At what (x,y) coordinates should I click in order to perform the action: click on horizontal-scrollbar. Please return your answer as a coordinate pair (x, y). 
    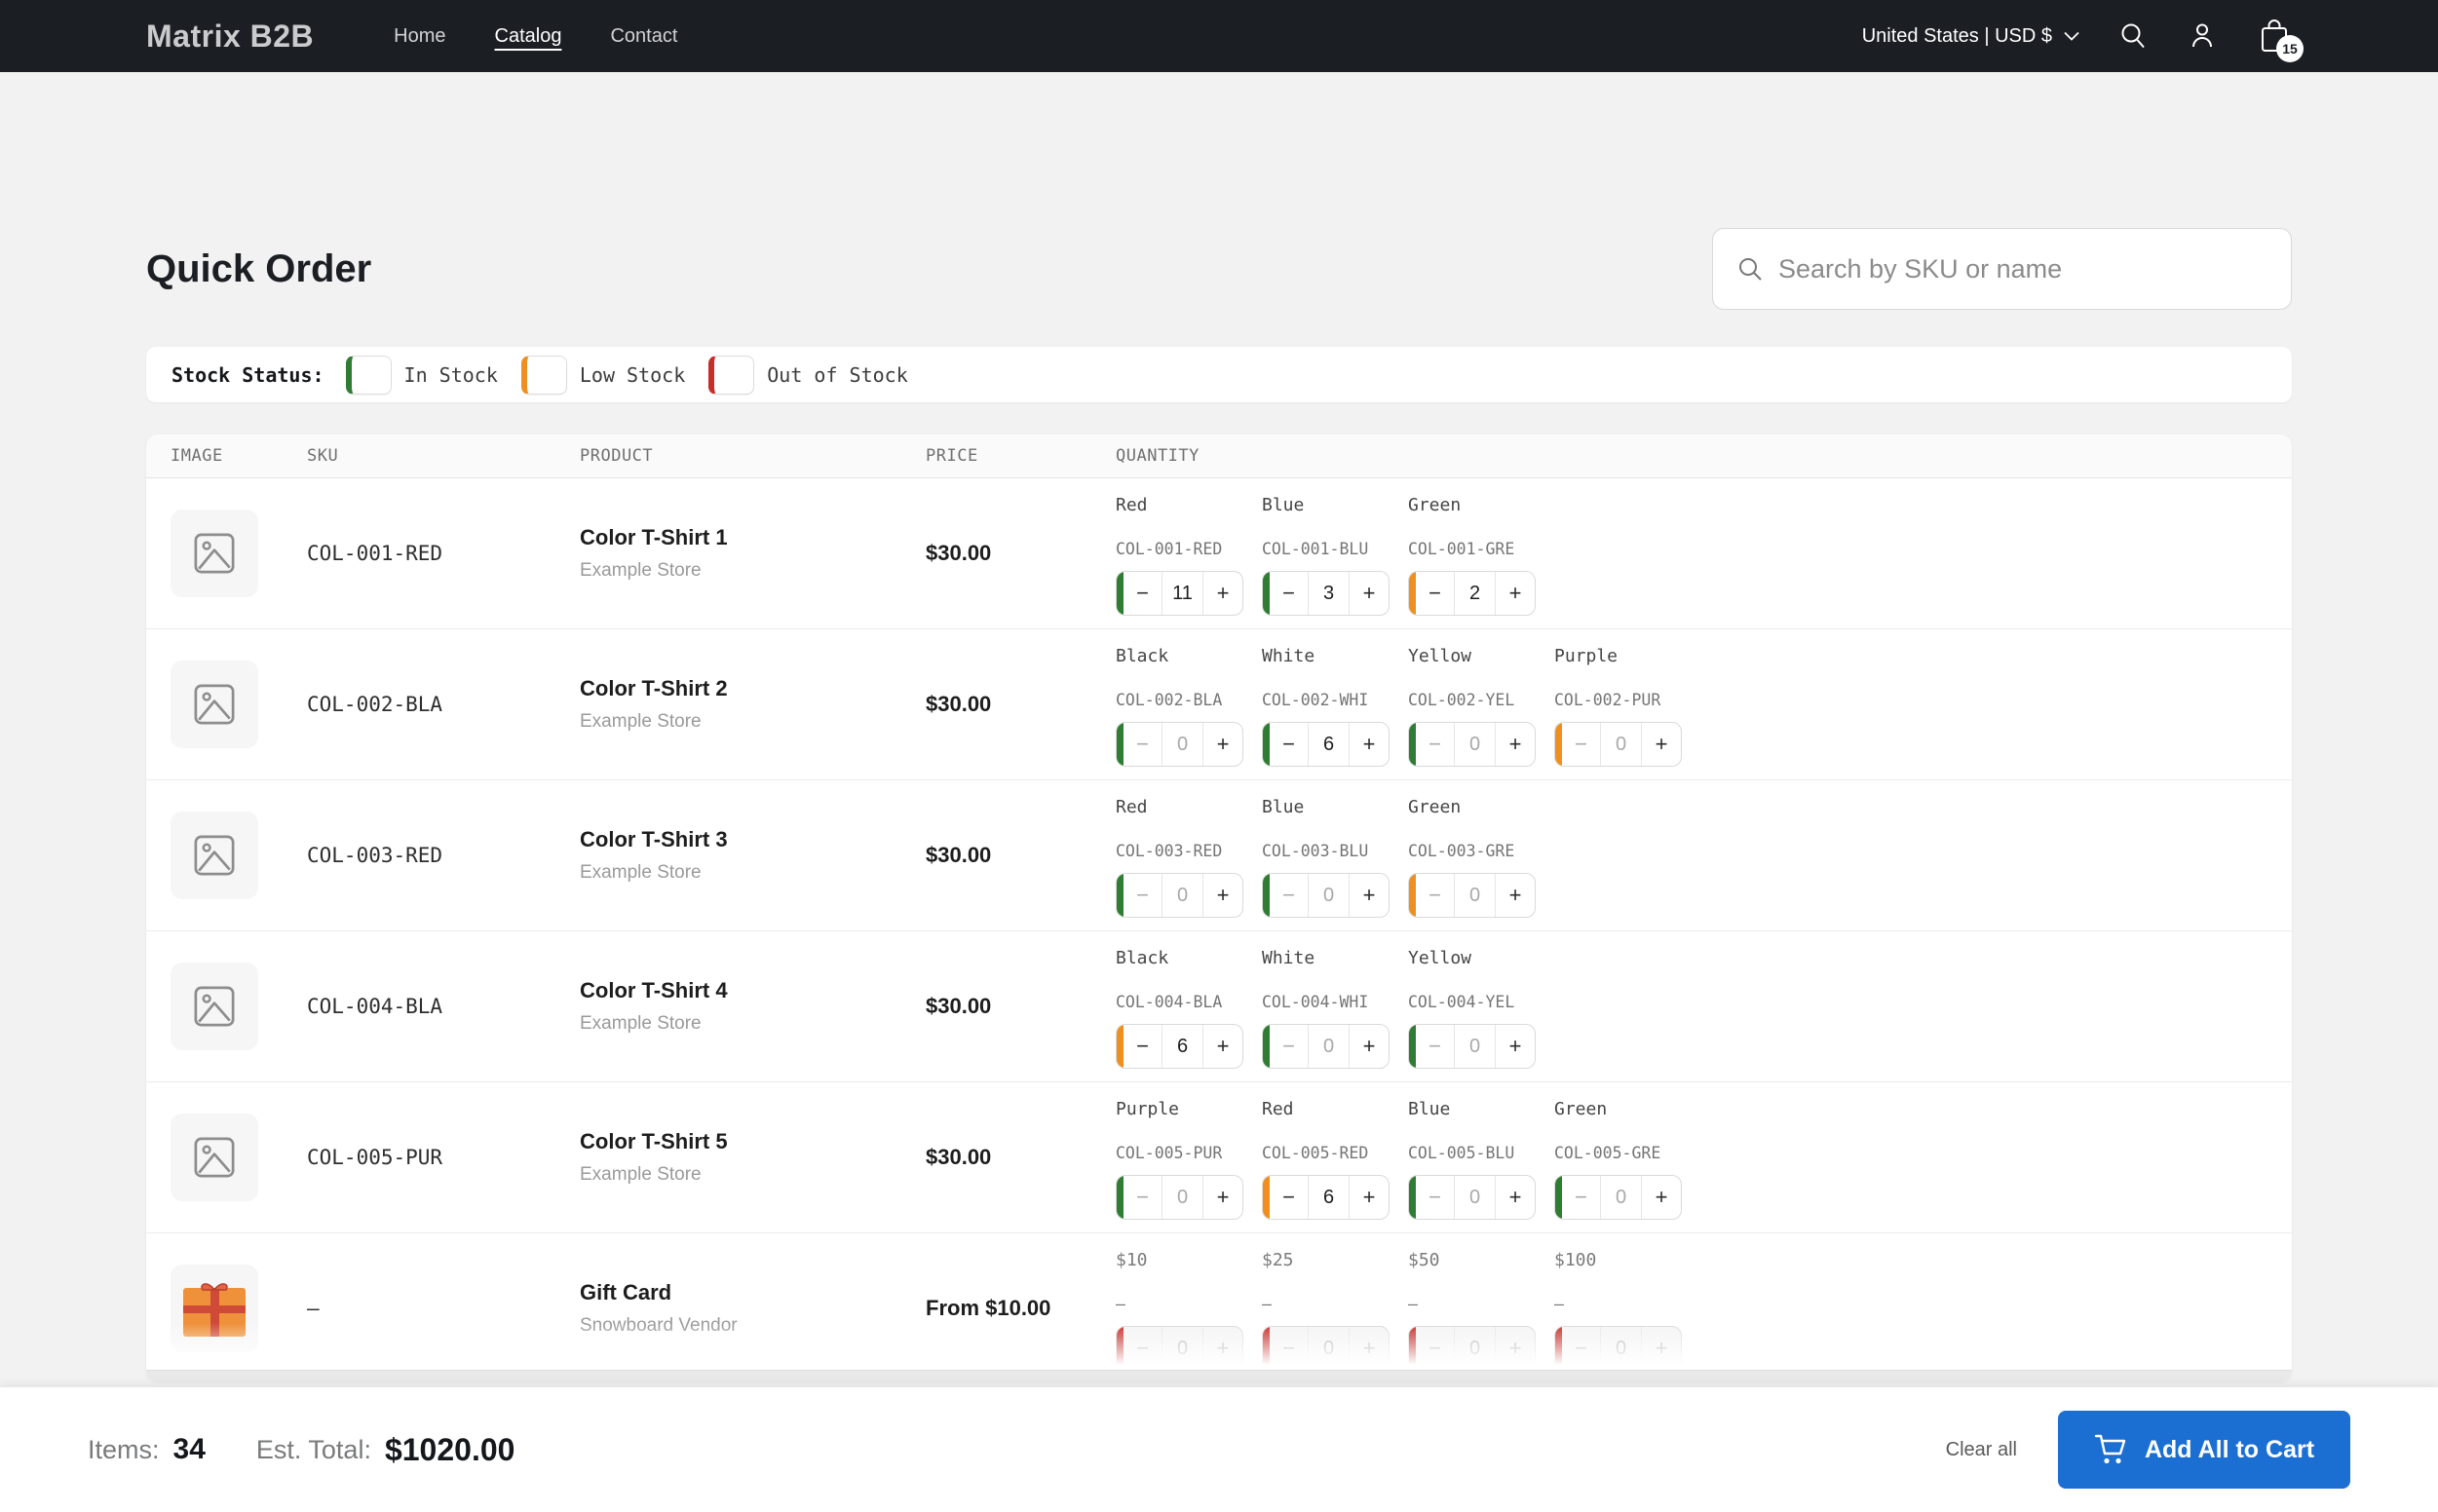
    Looking at the image, I should click on (1219, 1375).